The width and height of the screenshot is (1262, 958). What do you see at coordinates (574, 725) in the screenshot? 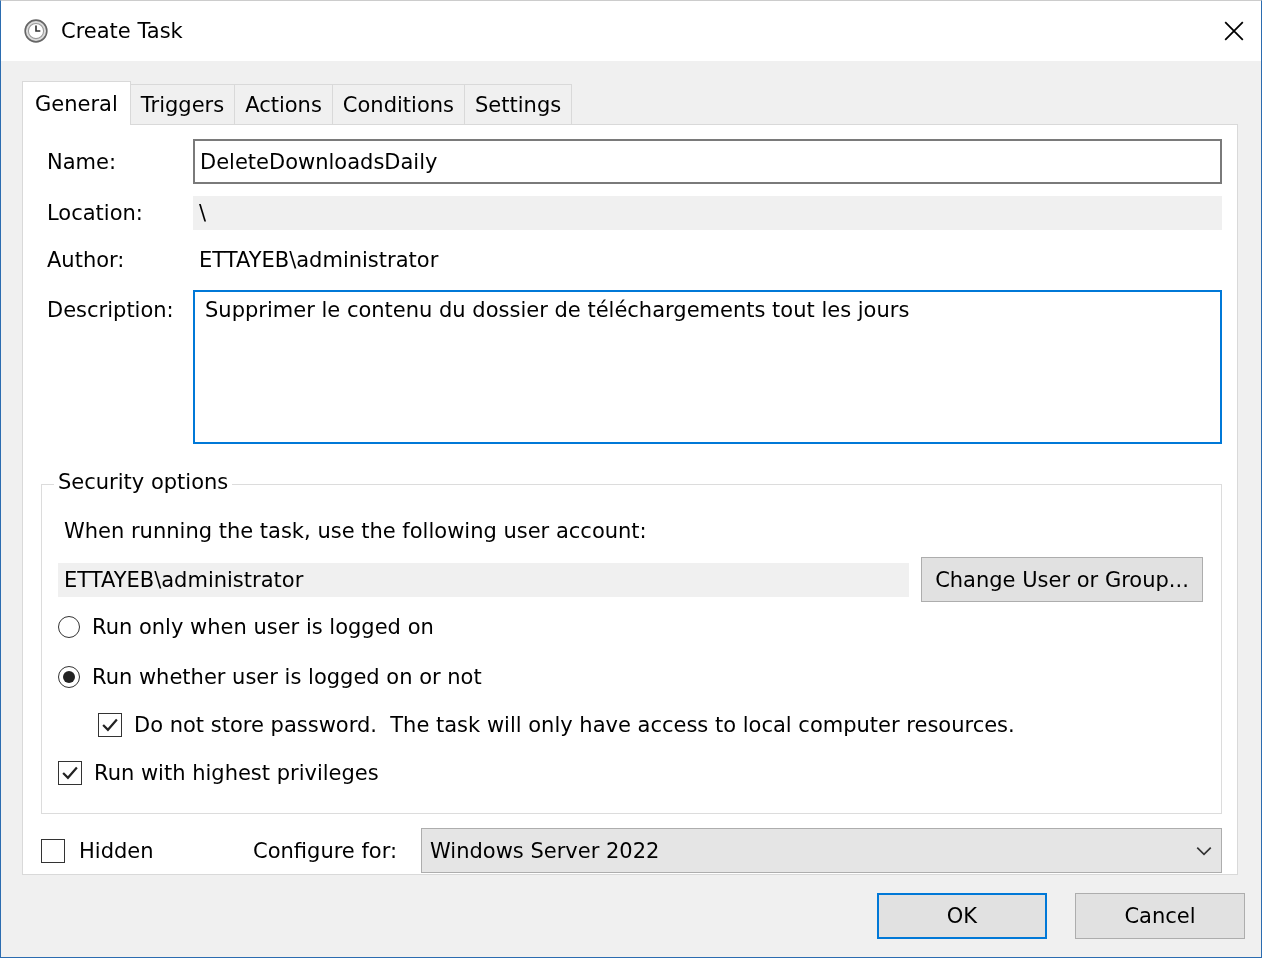
I see `checkbox-label: Do not store password. The task will only have access to local computer resources.` at bounding box center [574, 725].